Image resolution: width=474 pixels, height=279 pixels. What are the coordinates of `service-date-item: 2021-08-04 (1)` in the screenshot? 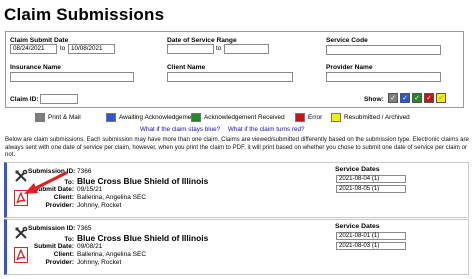 It's located at (371, 179).